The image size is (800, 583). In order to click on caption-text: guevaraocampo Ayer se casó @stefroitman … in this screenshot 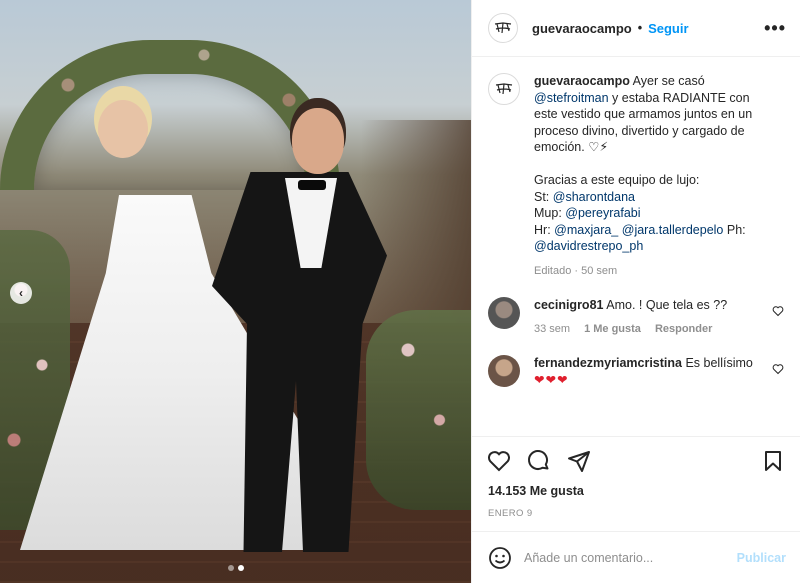, I will do `click(643, 163)`.